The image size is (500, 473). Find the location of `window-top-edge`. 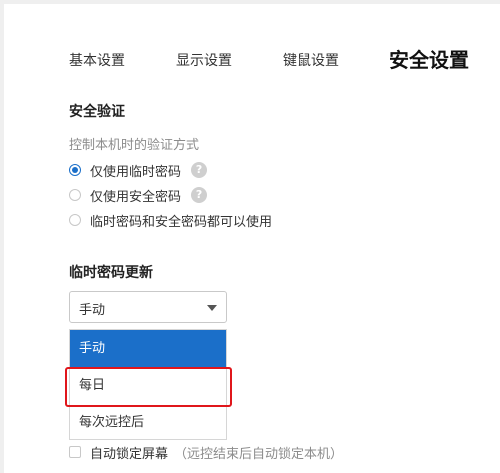

window-top-edge is located at coordinates (250, 2).